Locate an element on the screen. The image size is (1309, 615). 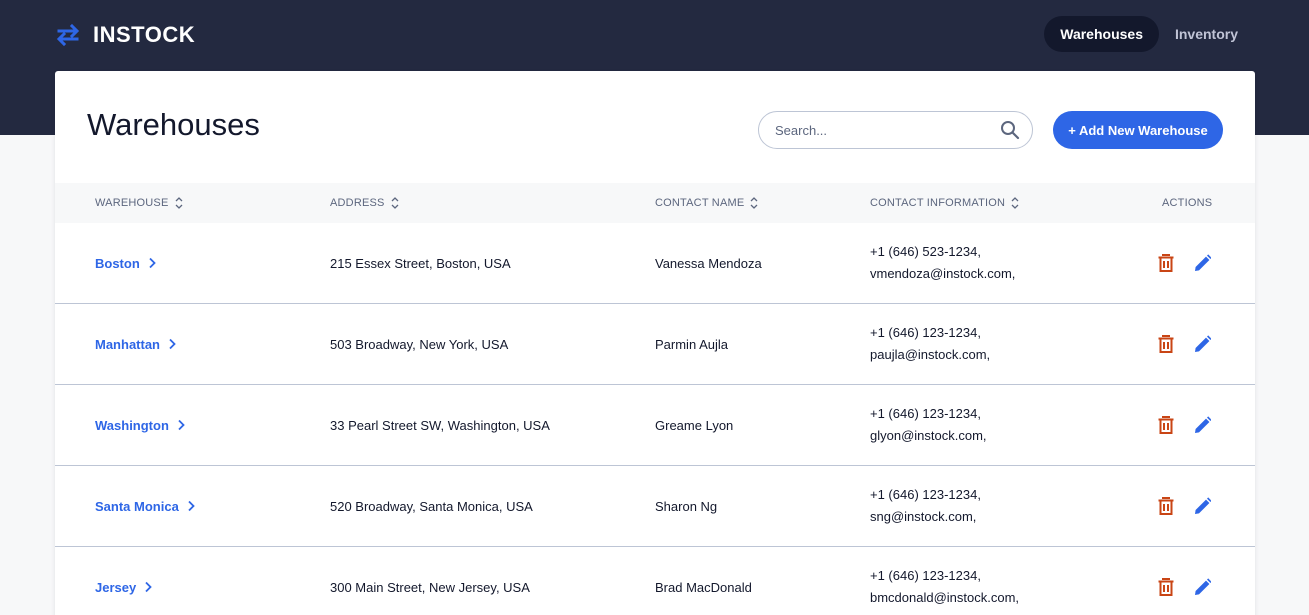
logo: INSTOCK is located at coordinates (125, 35).